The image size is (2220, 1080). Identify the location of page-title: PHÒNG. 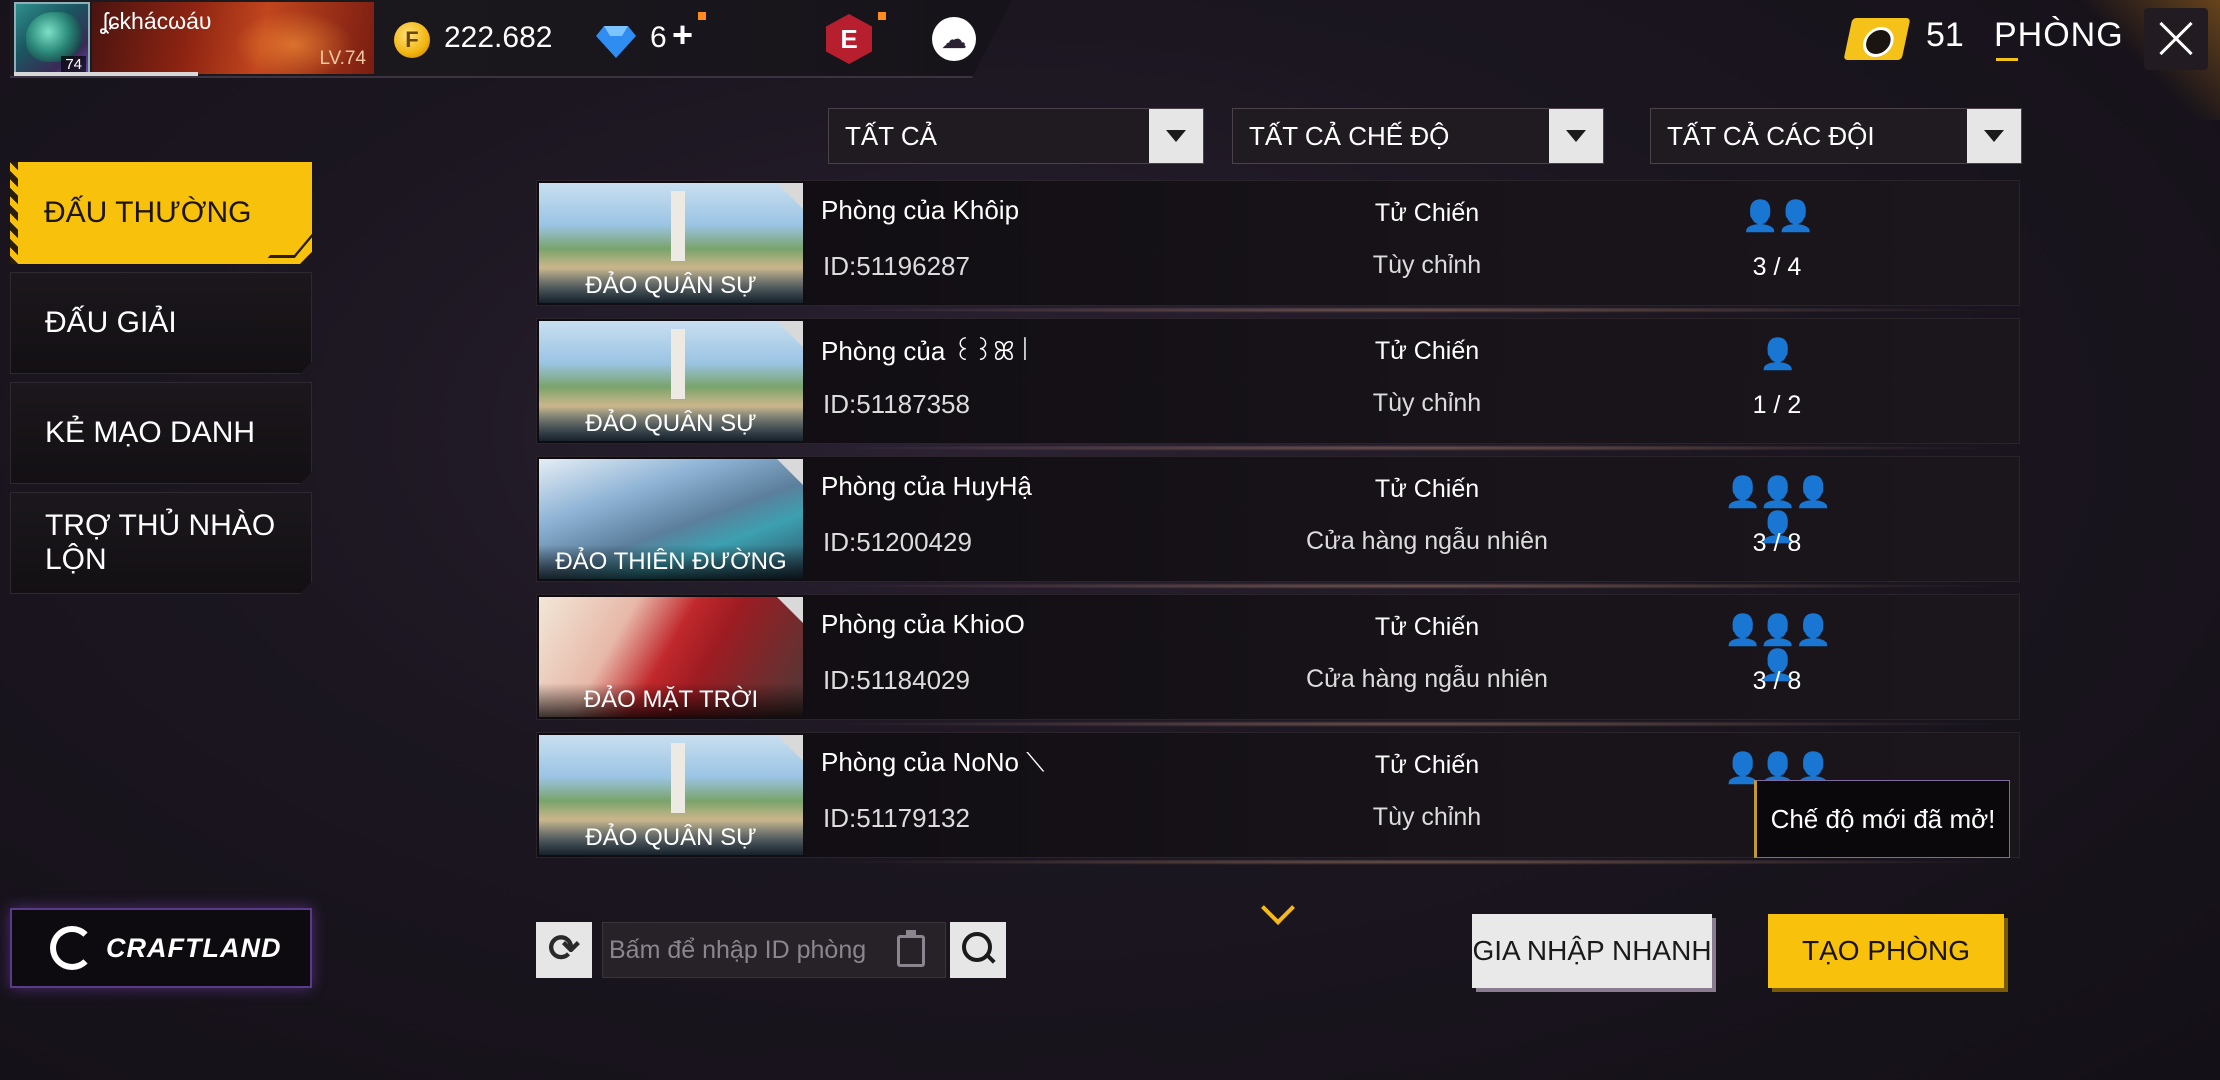
(2059, 35).